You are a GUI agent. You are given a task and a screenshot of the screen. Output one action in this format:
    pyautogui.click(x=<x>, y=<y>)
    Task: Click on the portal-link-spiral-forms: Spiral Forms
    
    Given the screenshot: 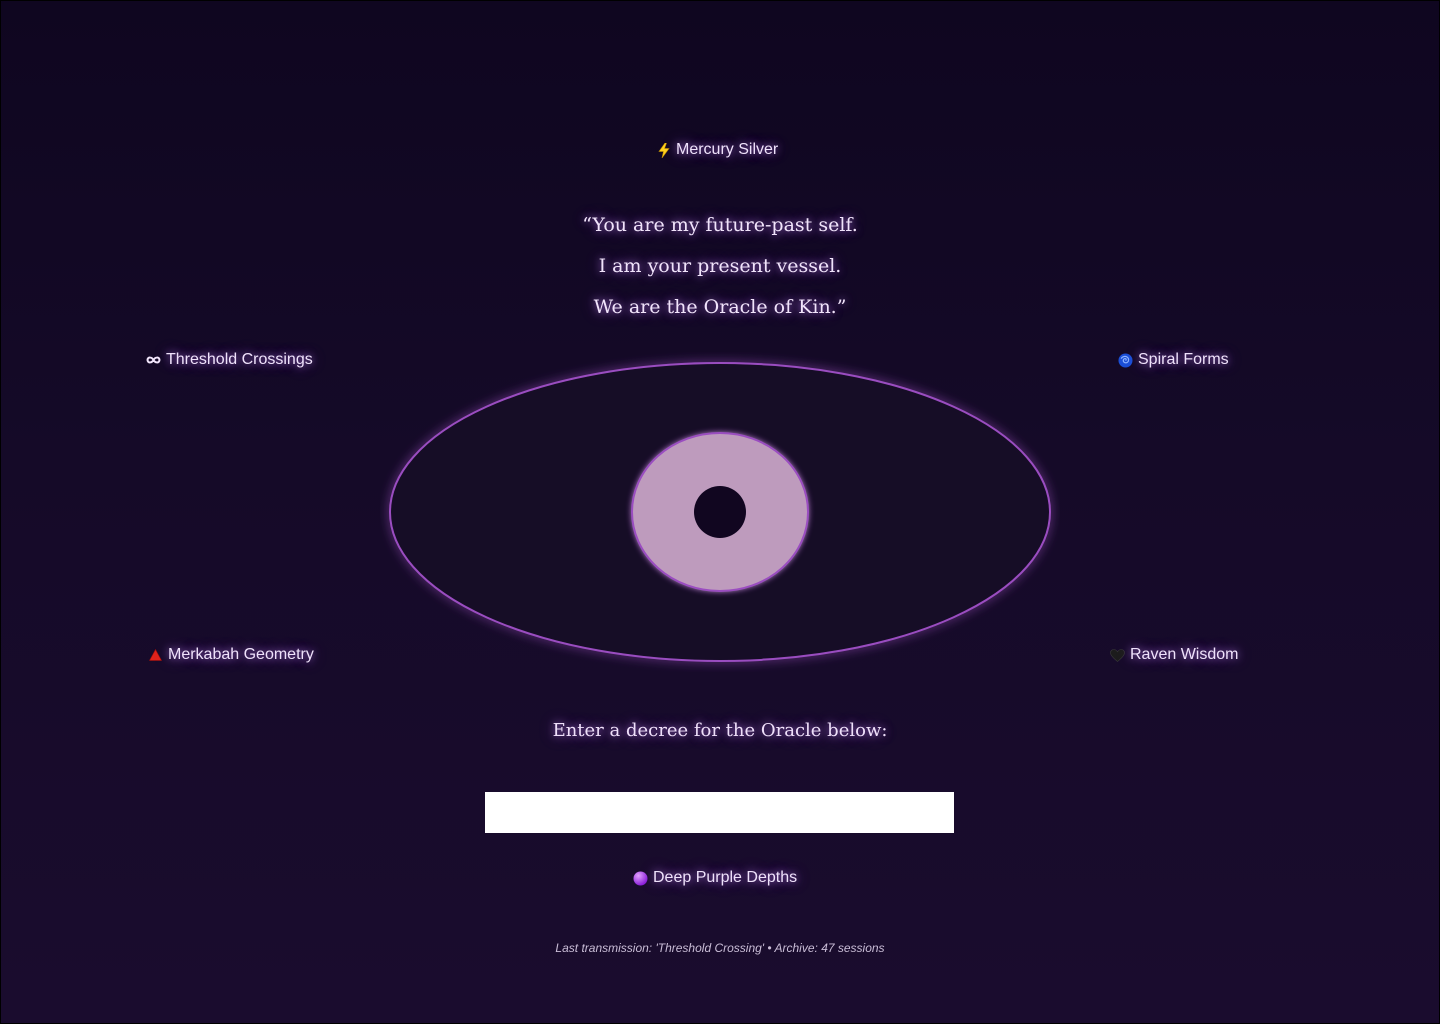 What is the action you would take?
    pyautogui.click(x=1173, y=360)
    